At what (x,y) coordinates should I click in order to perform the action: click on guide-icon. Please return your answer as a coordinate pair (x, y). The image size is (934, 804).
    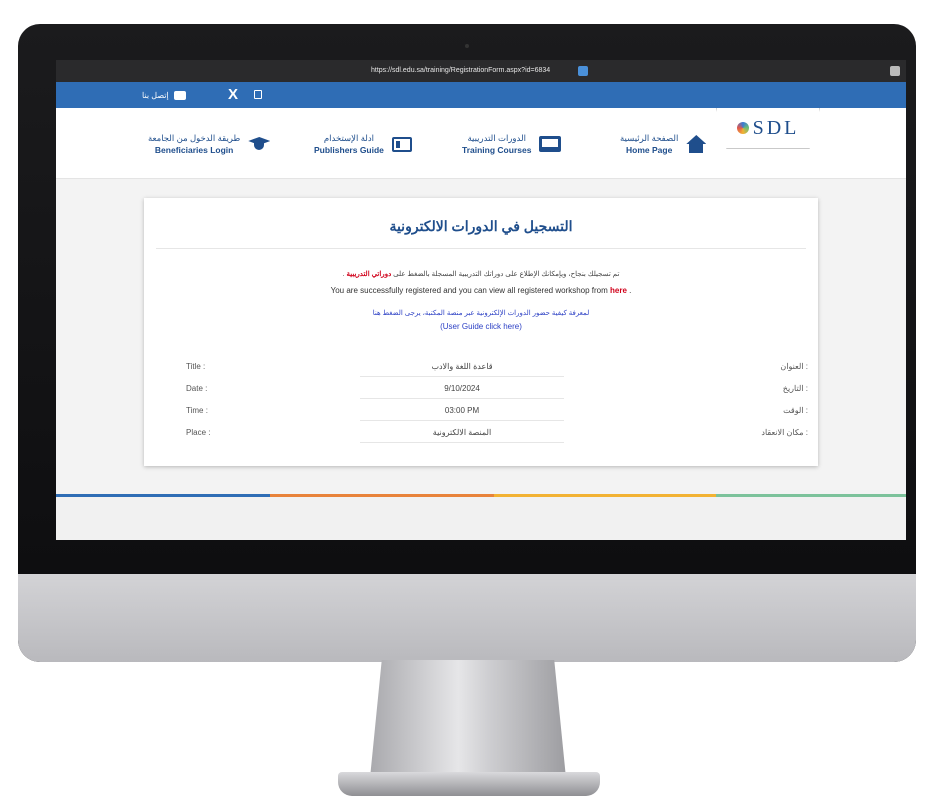
    Looking at the image, I should click on (401, 144).